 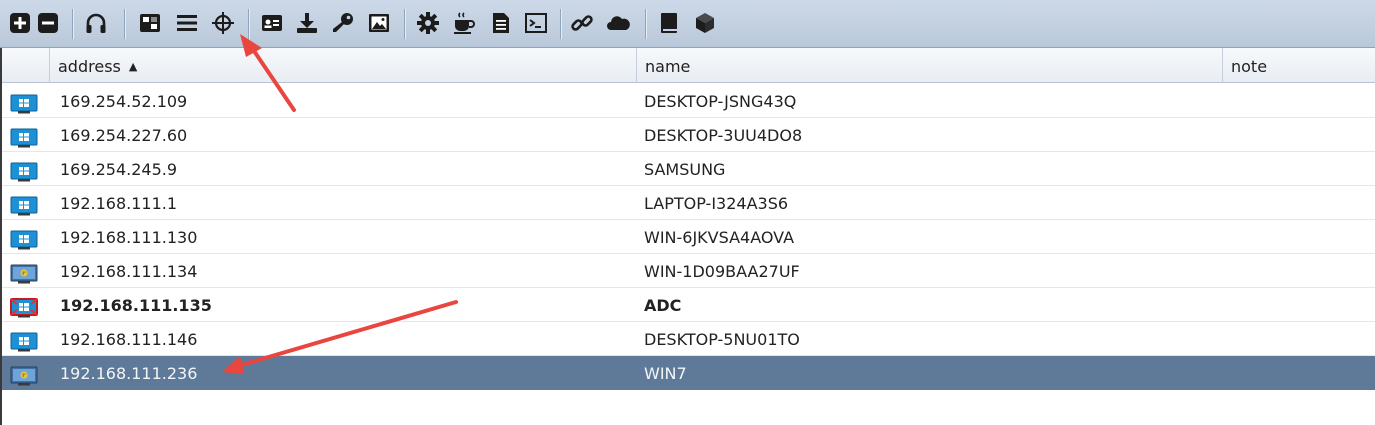 What do you see at coordinates (129, 271) in the screenshot?
I see `address-cell: 192.168.111.134` at bounding box center [129, 271].